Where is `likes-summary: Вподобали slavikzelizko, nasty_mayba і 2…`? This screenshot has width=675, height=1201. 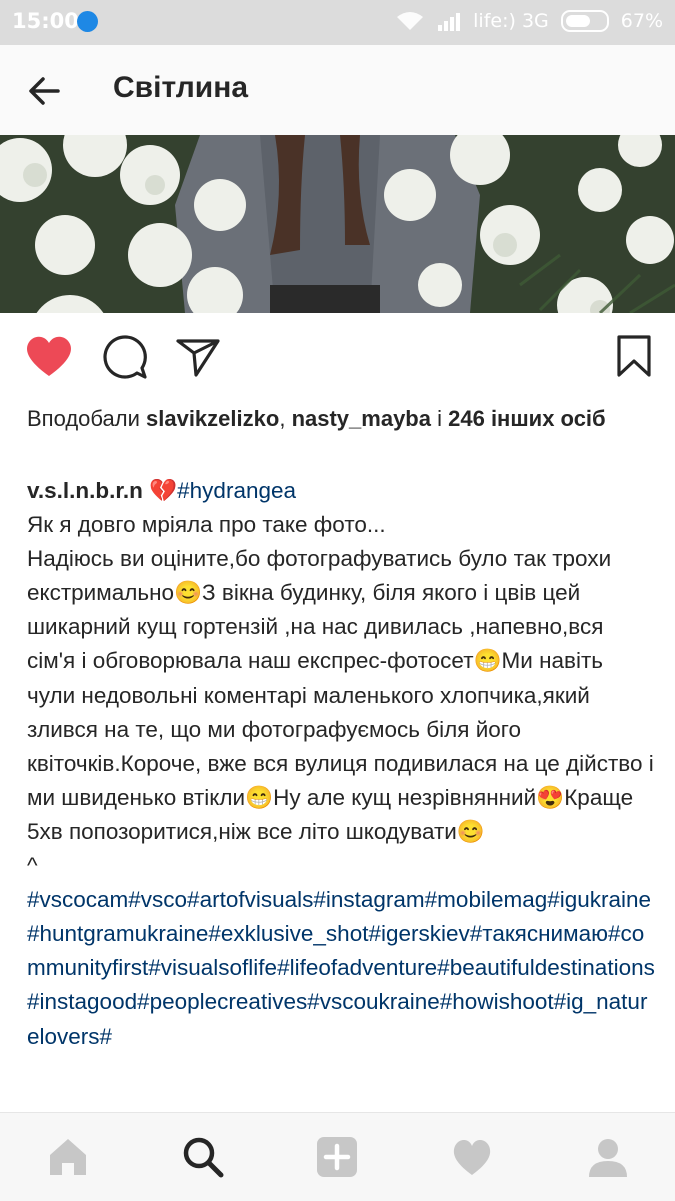
likes-summary: Вподобали slavikzelizko, nasty_mayba і 2… is located at coordinates (339, 418).